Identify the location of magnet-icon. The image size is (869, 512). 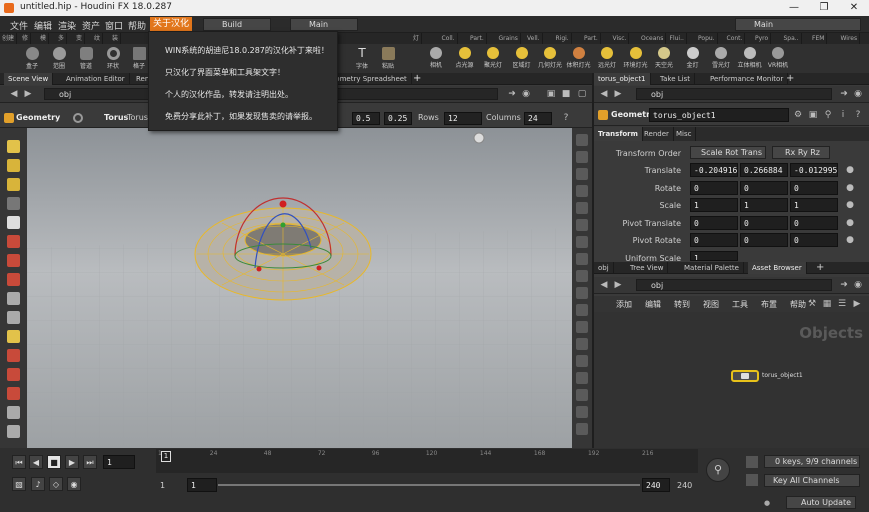
(13, 374).